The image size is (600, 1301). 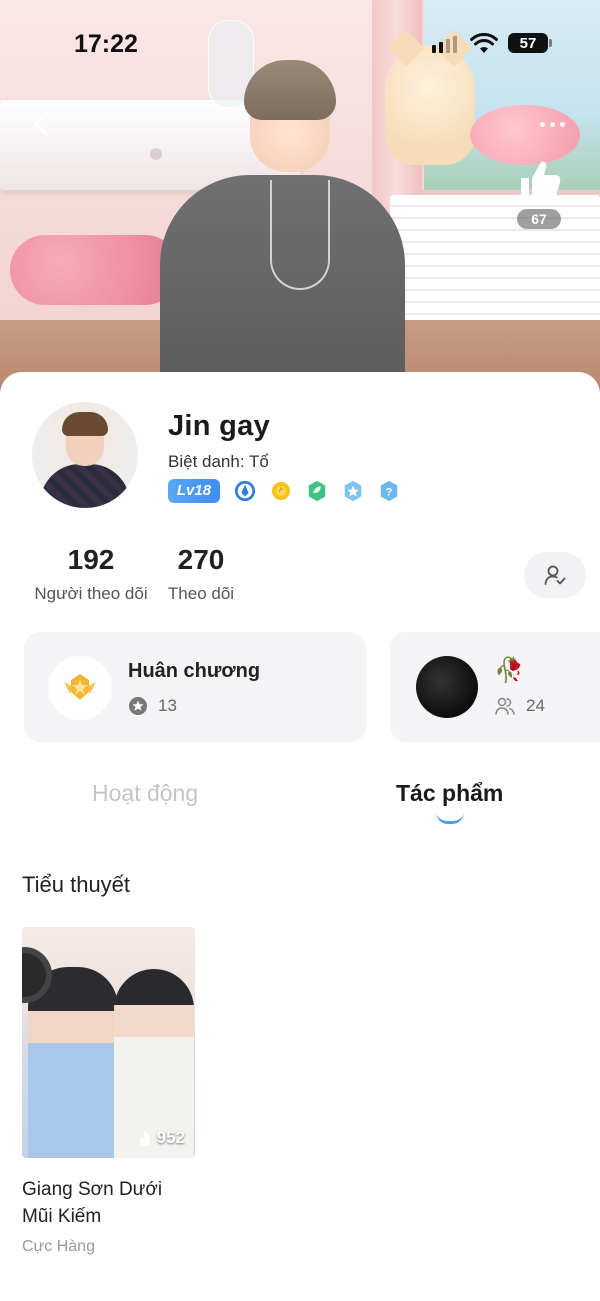 What do you see at coordinates (145, 793) in the screenshot?
I see `tab-activity: Hoạt động` at bounding box center [145, 793].